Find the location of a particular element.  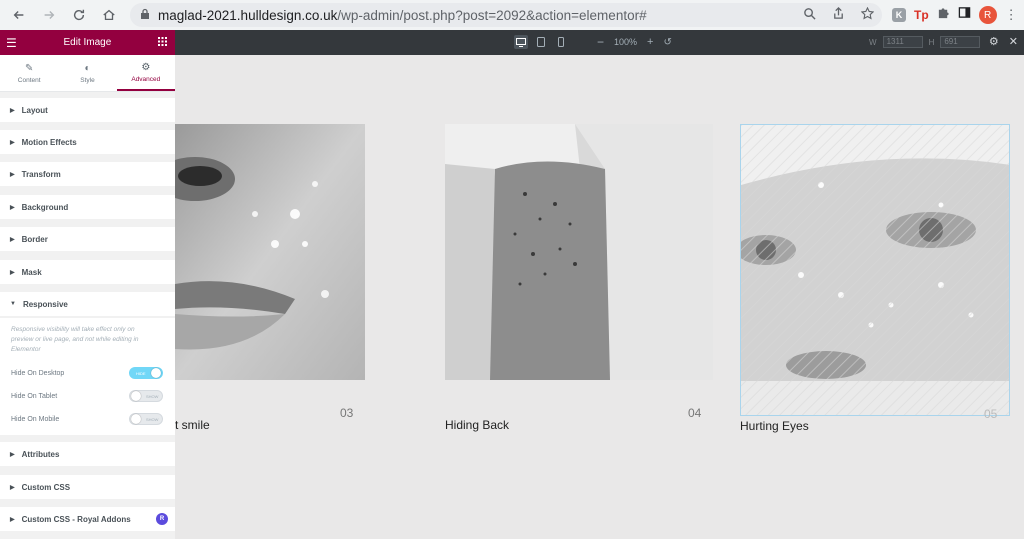

width-label: W is located at coordinates (873, 42).